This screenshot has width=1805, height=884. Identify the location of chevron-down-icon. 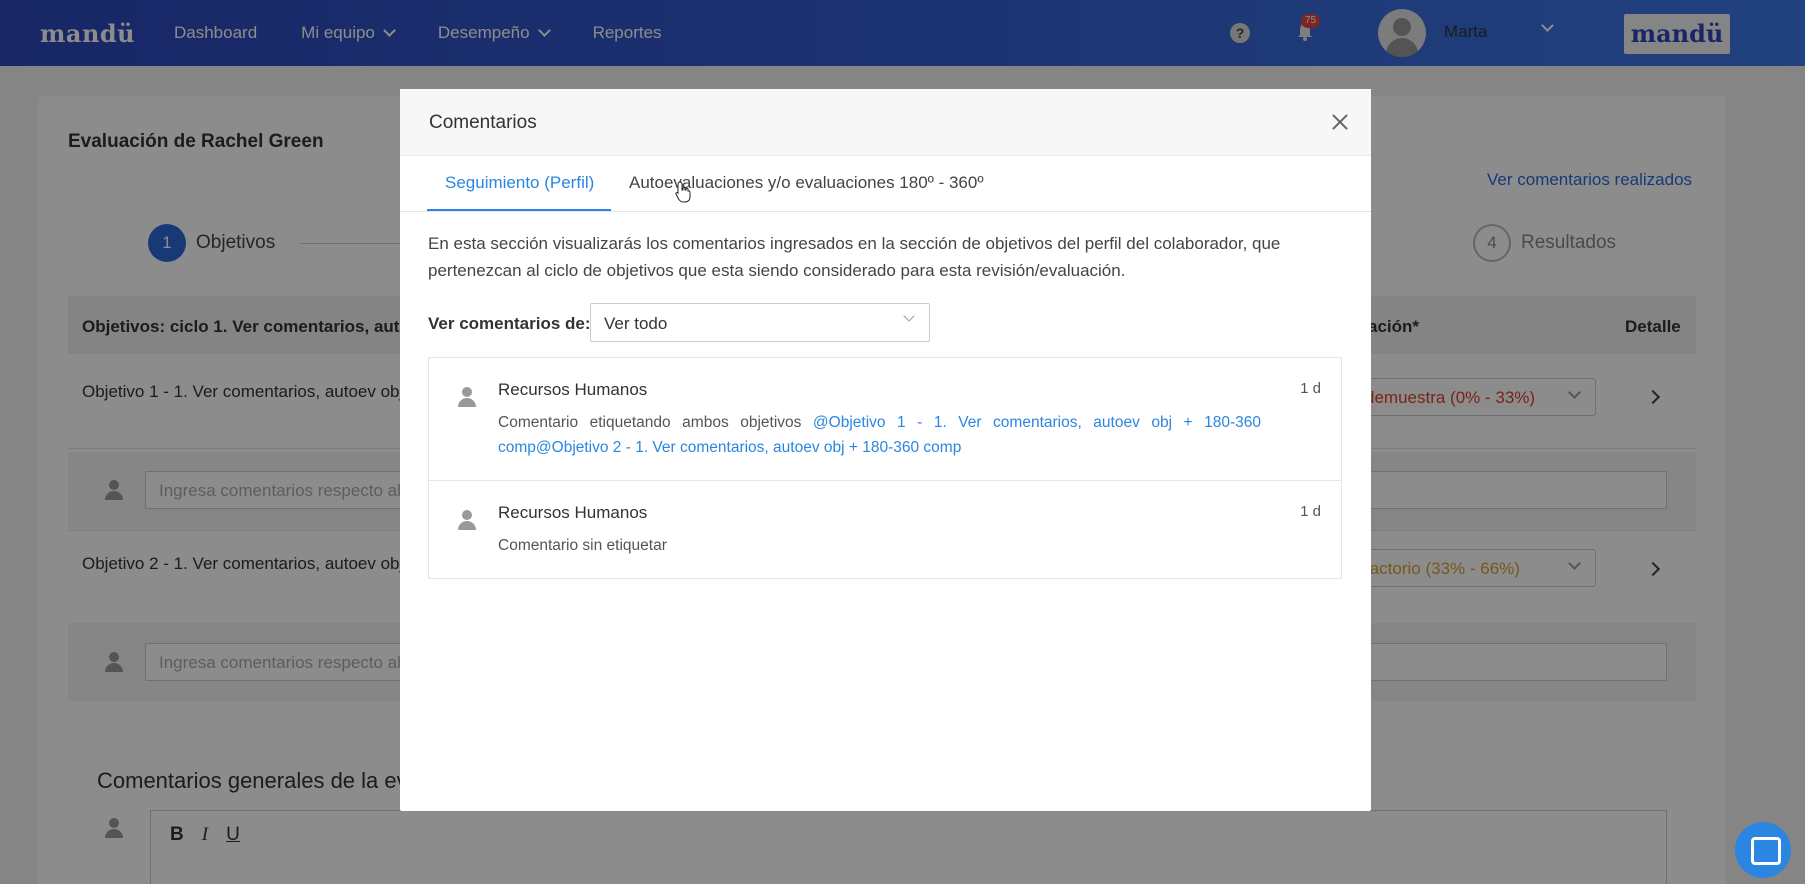
(909, 316).